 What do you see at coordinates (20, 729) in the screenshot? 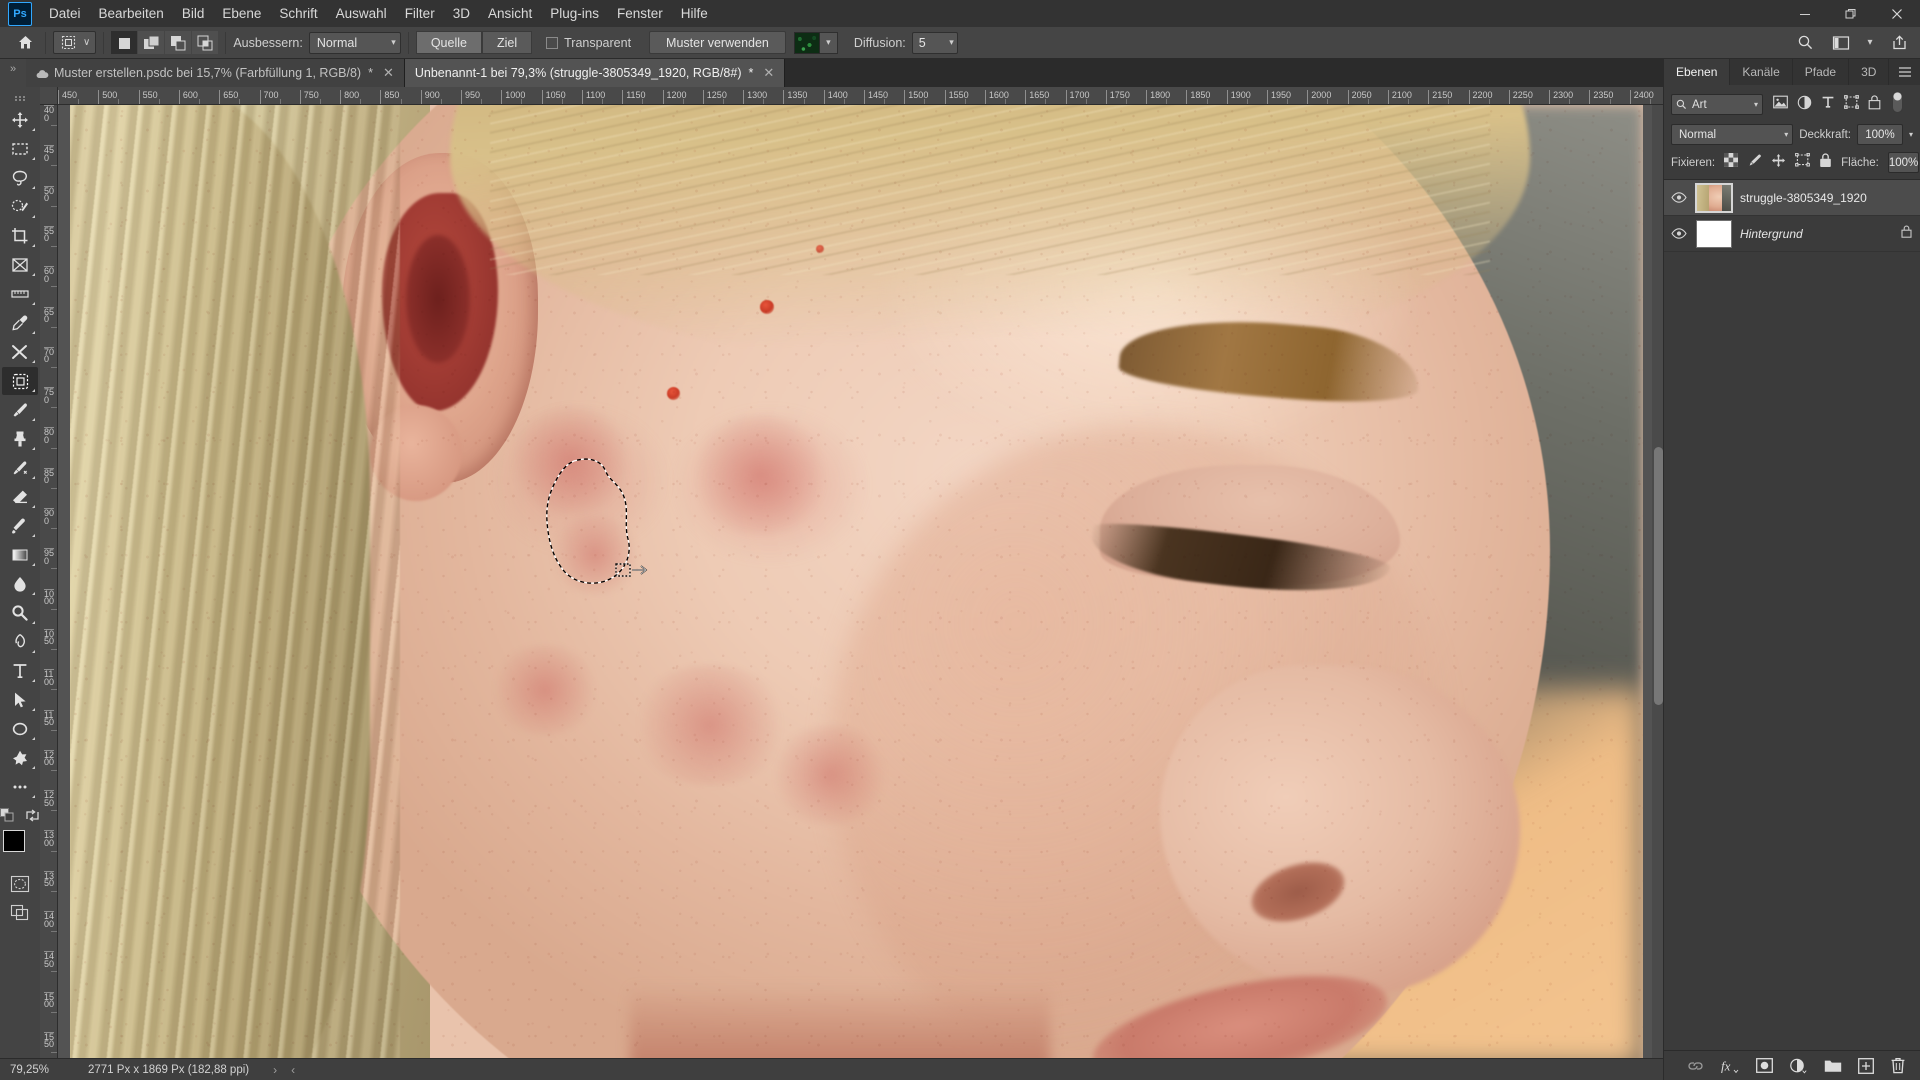
I see `ellipse-tool` at bounding box center [20, 729].